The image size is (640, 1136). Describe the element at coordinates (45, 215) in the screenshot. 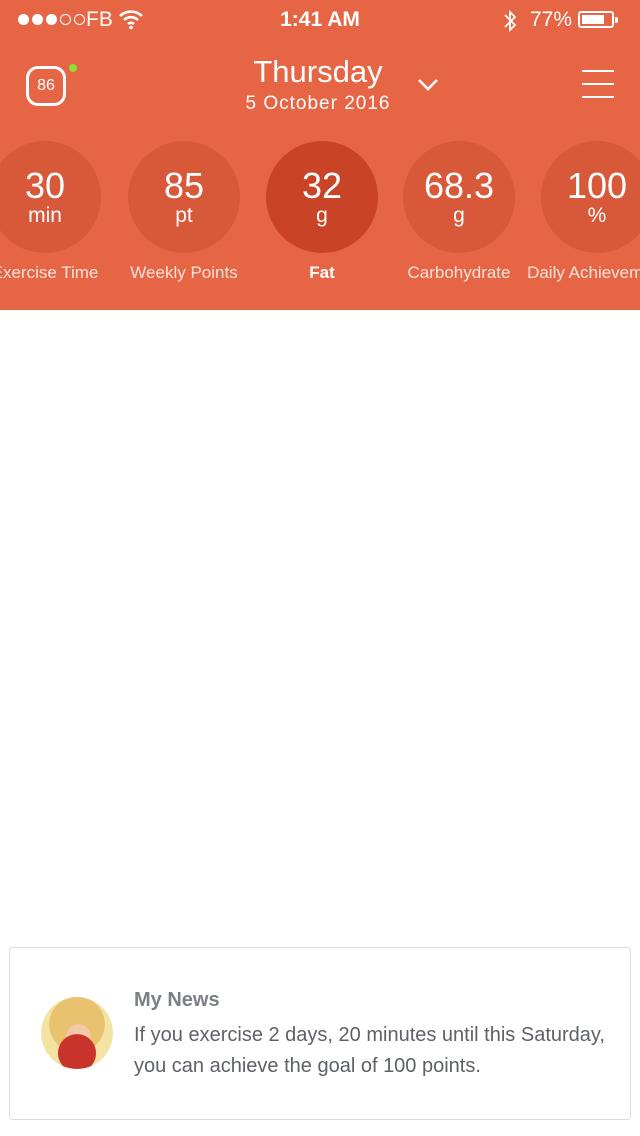

I see `stat-unit: min` at that location.